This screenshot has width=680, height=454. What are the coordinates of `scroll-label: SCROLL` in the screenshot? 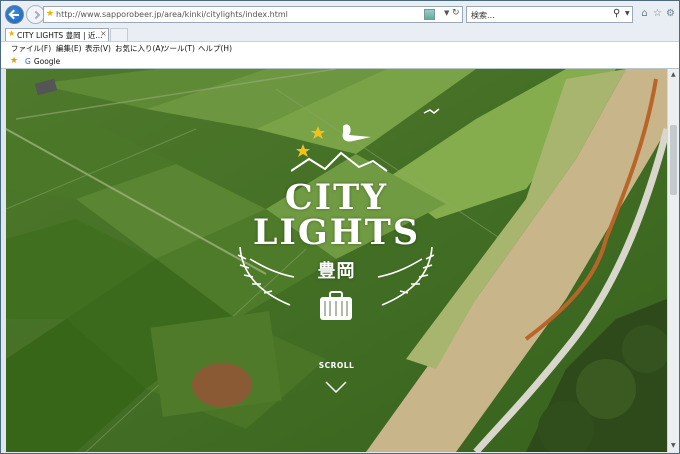 It's located at (336, 365).